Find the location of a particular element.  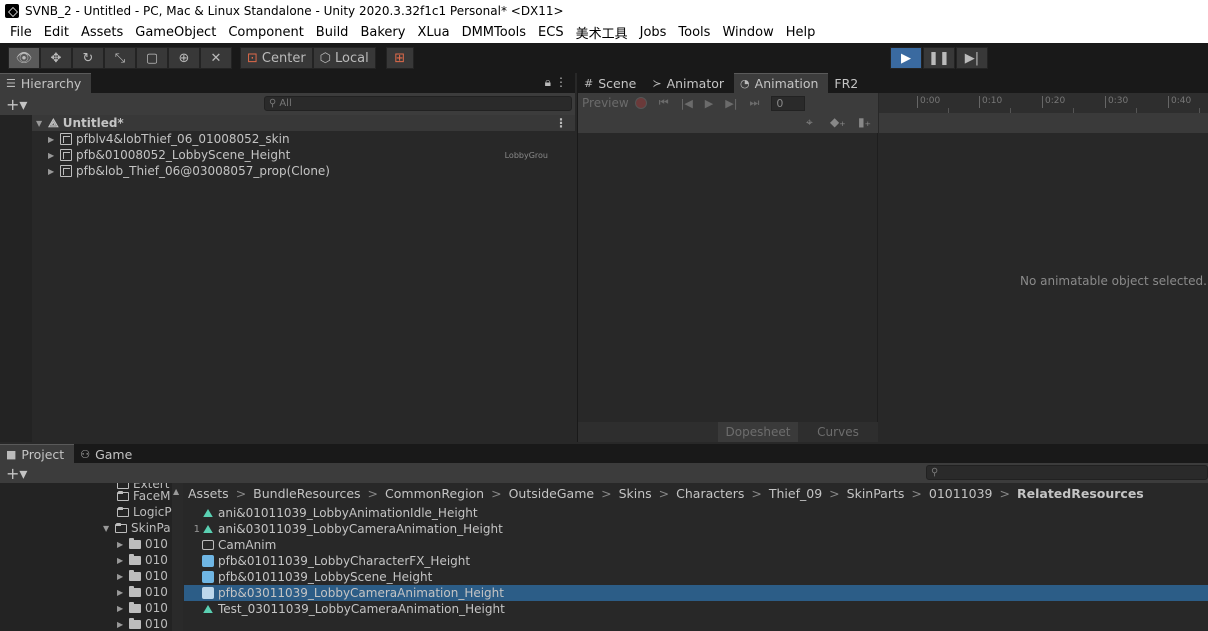

animation-clip-icon is located at coordinates (208, 513).